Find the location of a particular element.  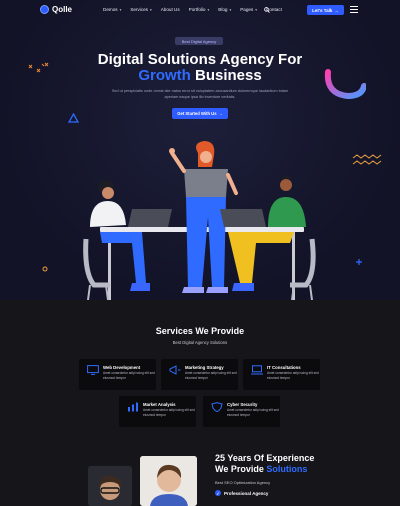

ring-arc-icon is located at coordinates (345, 84).